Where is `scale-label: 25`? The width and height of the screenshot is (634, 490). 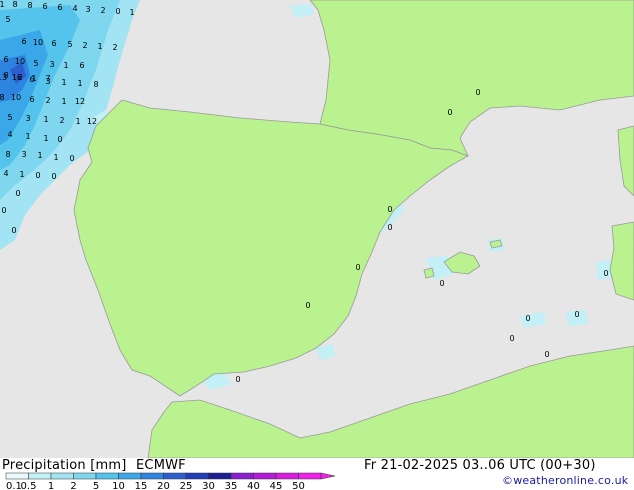 scale-label: 25 is located at coordinates (186, 485).